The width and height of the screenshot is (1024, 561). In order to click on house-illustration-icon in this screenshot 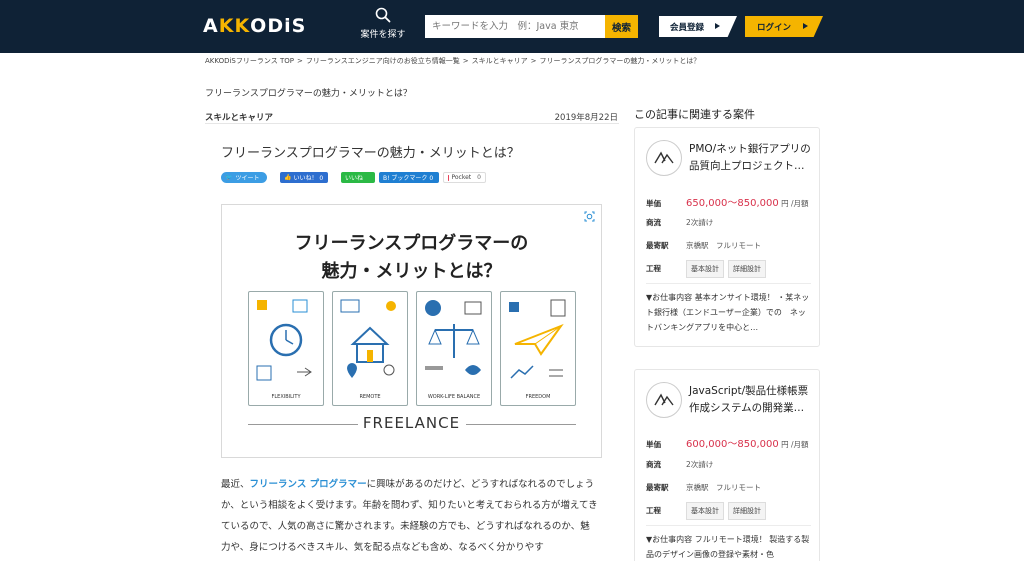, I will do `click(368, 338)`.